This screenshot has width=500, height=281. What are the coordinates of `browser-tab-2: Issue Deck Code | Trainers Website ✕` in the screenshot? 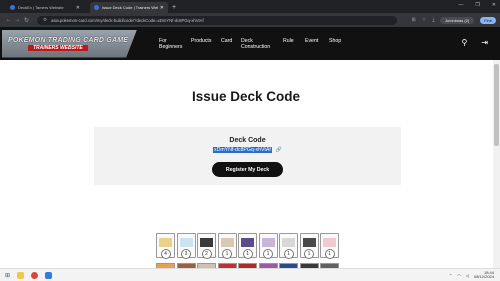 It's located at (129, 7).